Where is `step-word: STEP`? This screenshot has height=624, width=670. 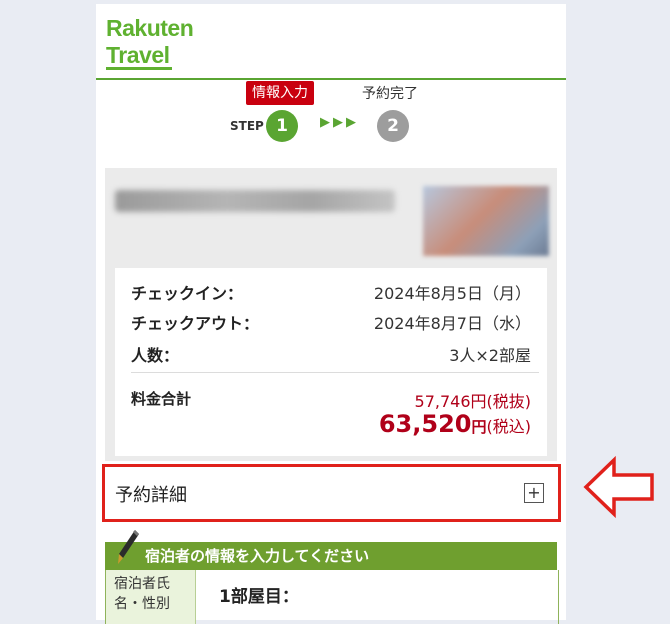 step-word: STEP is located at coordinates (247, 126).